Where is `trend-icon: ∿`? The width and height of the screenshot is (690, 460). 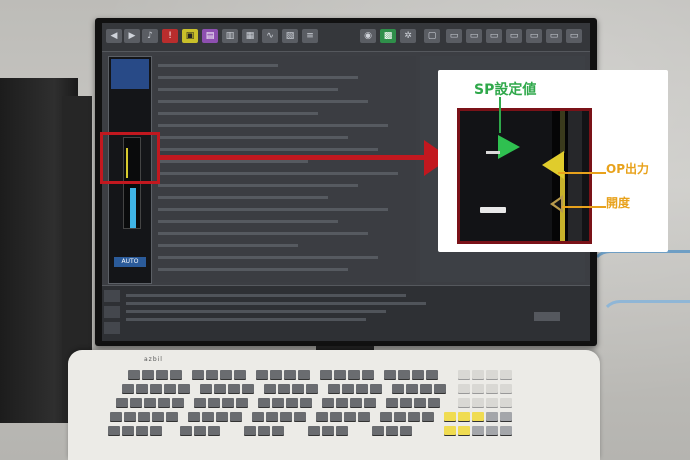 trend-icon: ∿ is located at coordinates (270, 36).